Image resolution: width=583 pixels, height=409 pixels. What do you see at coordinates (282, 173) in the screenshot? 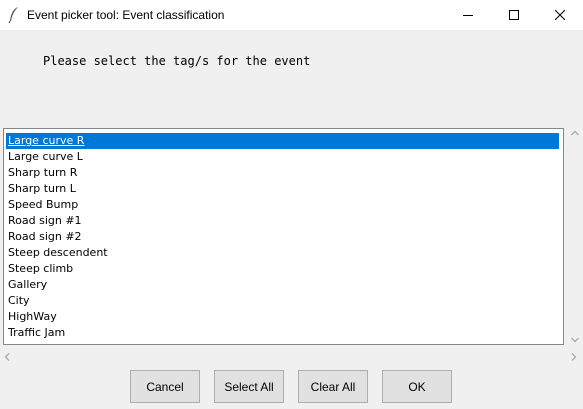
I see `list-item: Sharp turn R` at bounding box center [282, 173].